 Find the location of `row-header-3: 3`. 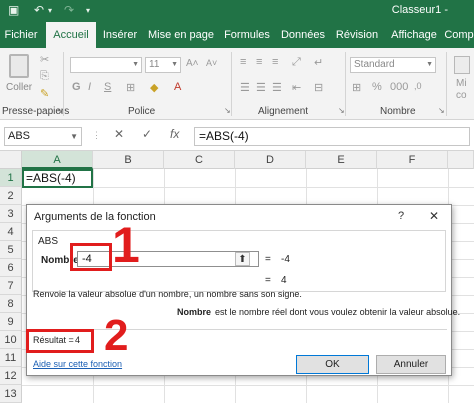

row-header-3: 3 is located at coordinates (11, 214).